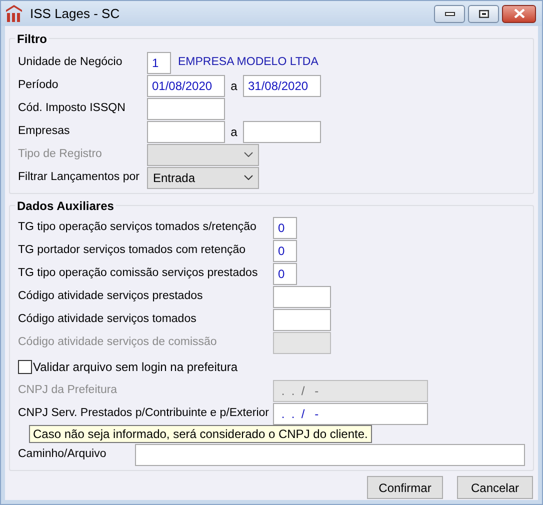  I want to click on minimize-button, so click(449, 13).